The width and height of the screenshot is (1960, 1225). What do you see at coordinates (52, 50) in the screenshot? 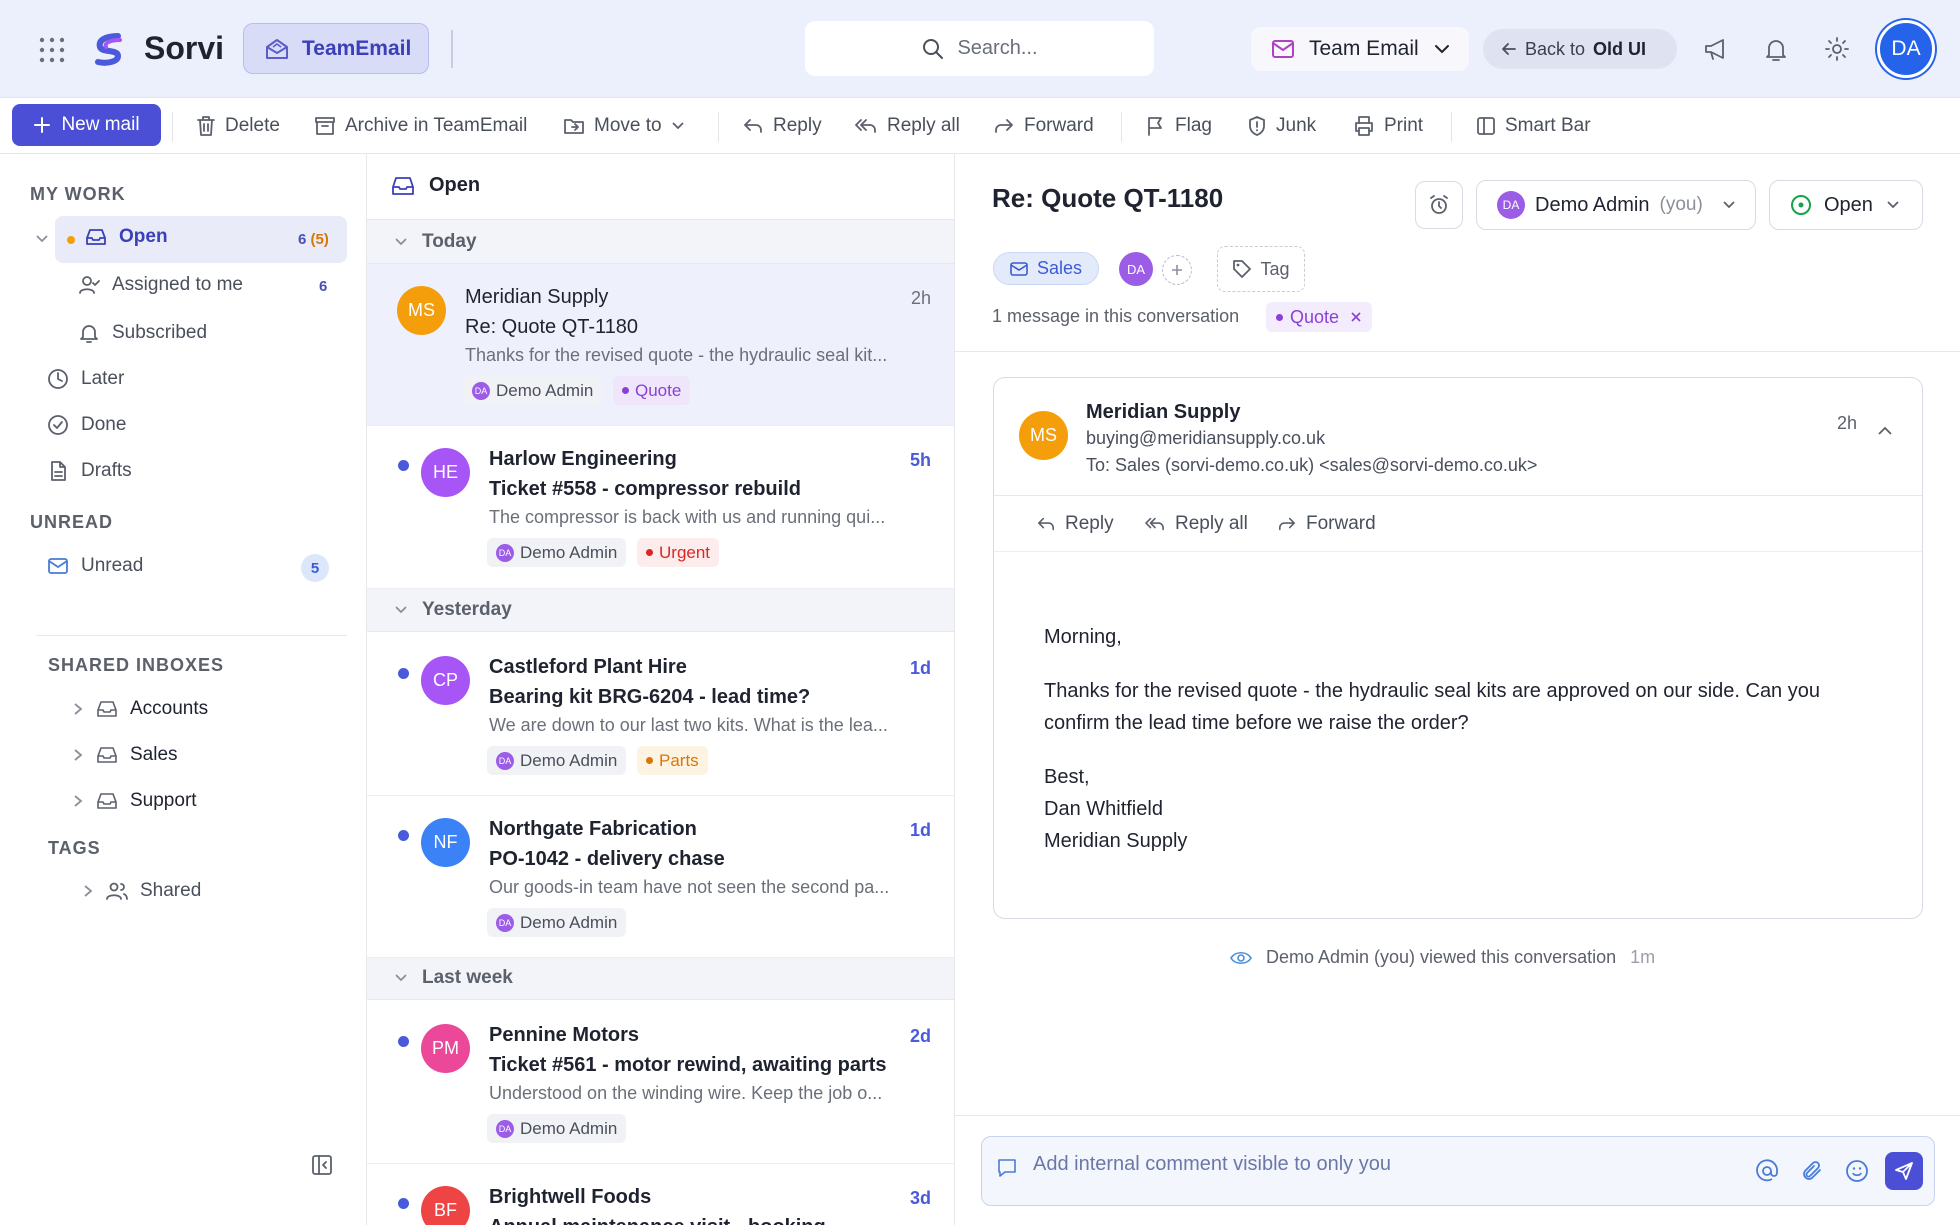
I see `app-grid-icon` at bounding box center [52, 50].